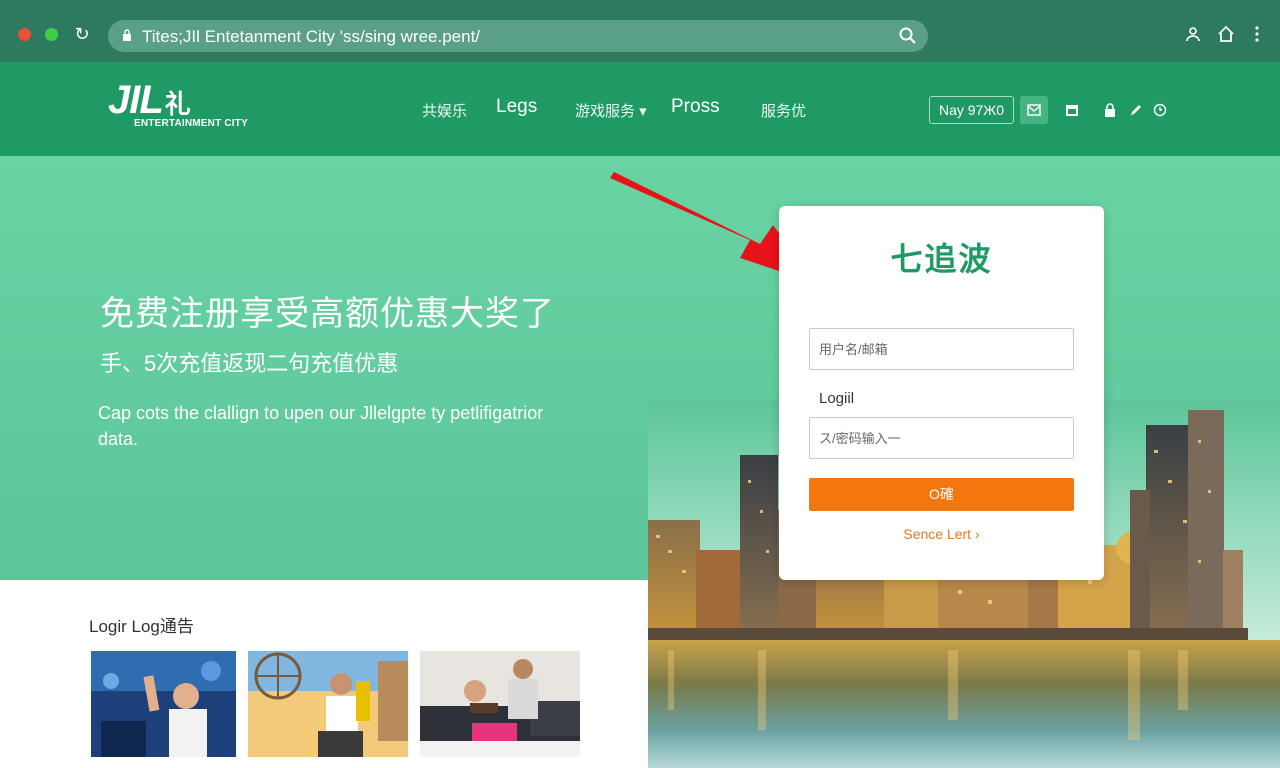 The width and height of the screenshot is (1280, 768). What do you see at coordinates (141, 626) in the screenshot?
I see `section-heading: Logir Log通告` at bounding box center [141, 626].